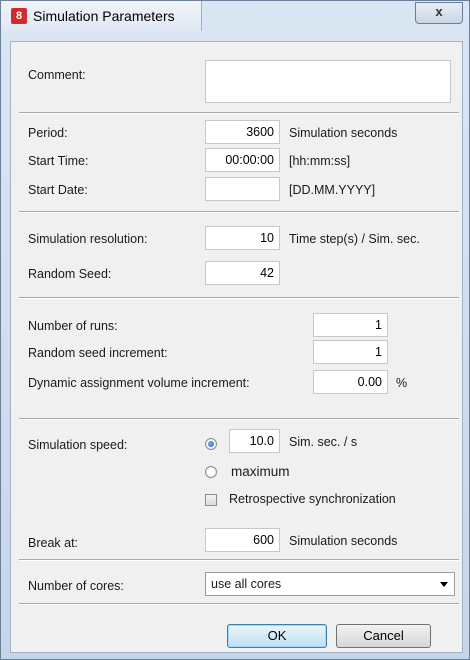  Describe the element at coordinates (260, 471) in the screenshot. I see `speed-maximum-label: maximum` at that location.